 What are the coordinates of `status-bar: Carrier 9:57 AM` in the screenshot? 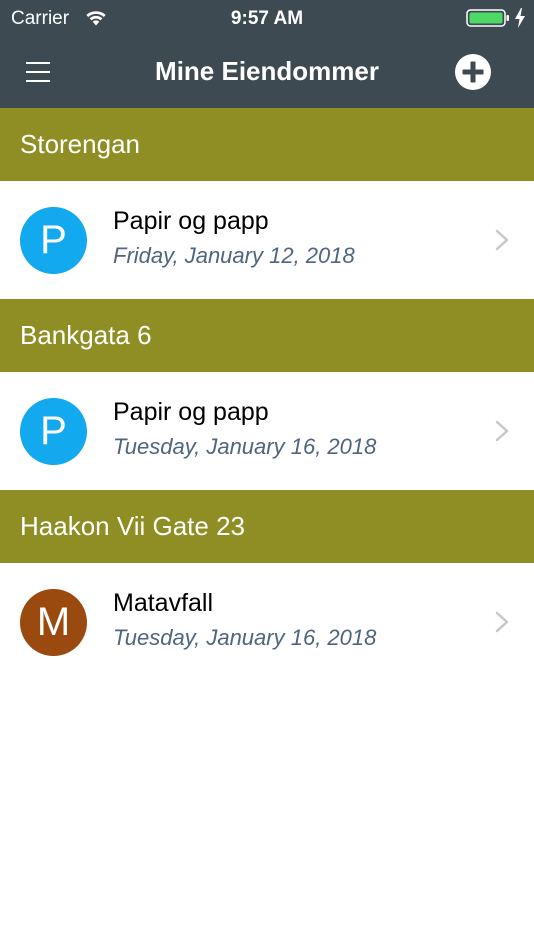 It's located at (267, 18).